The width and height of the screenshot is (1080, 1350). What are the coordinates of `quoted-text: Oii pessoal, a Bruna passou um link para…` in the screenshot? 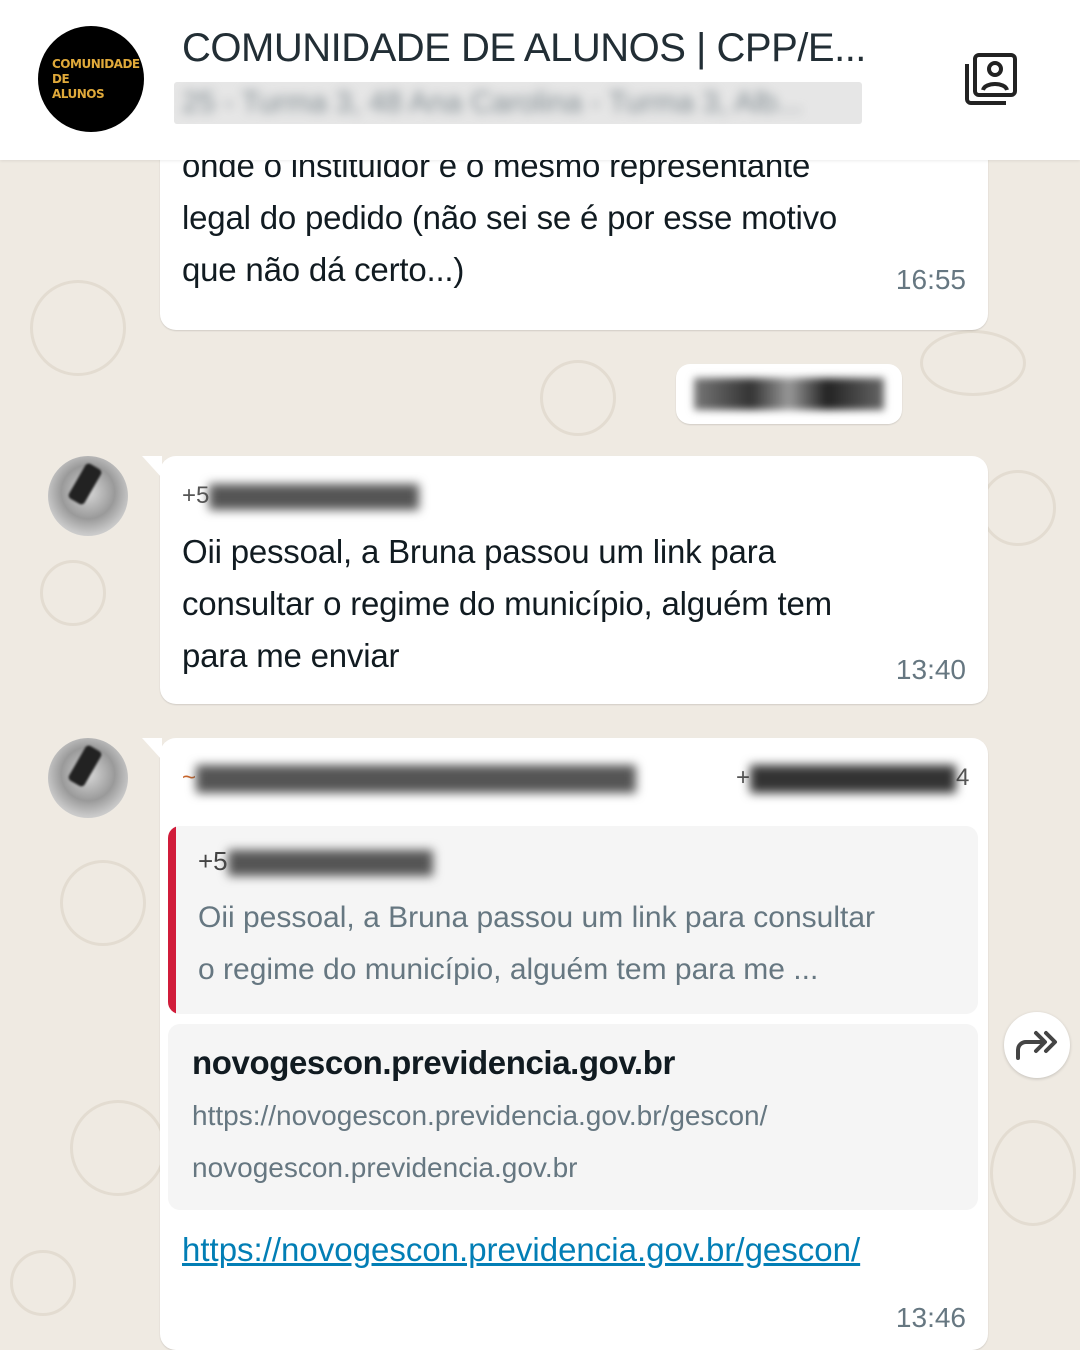 It's located at (537, 943).